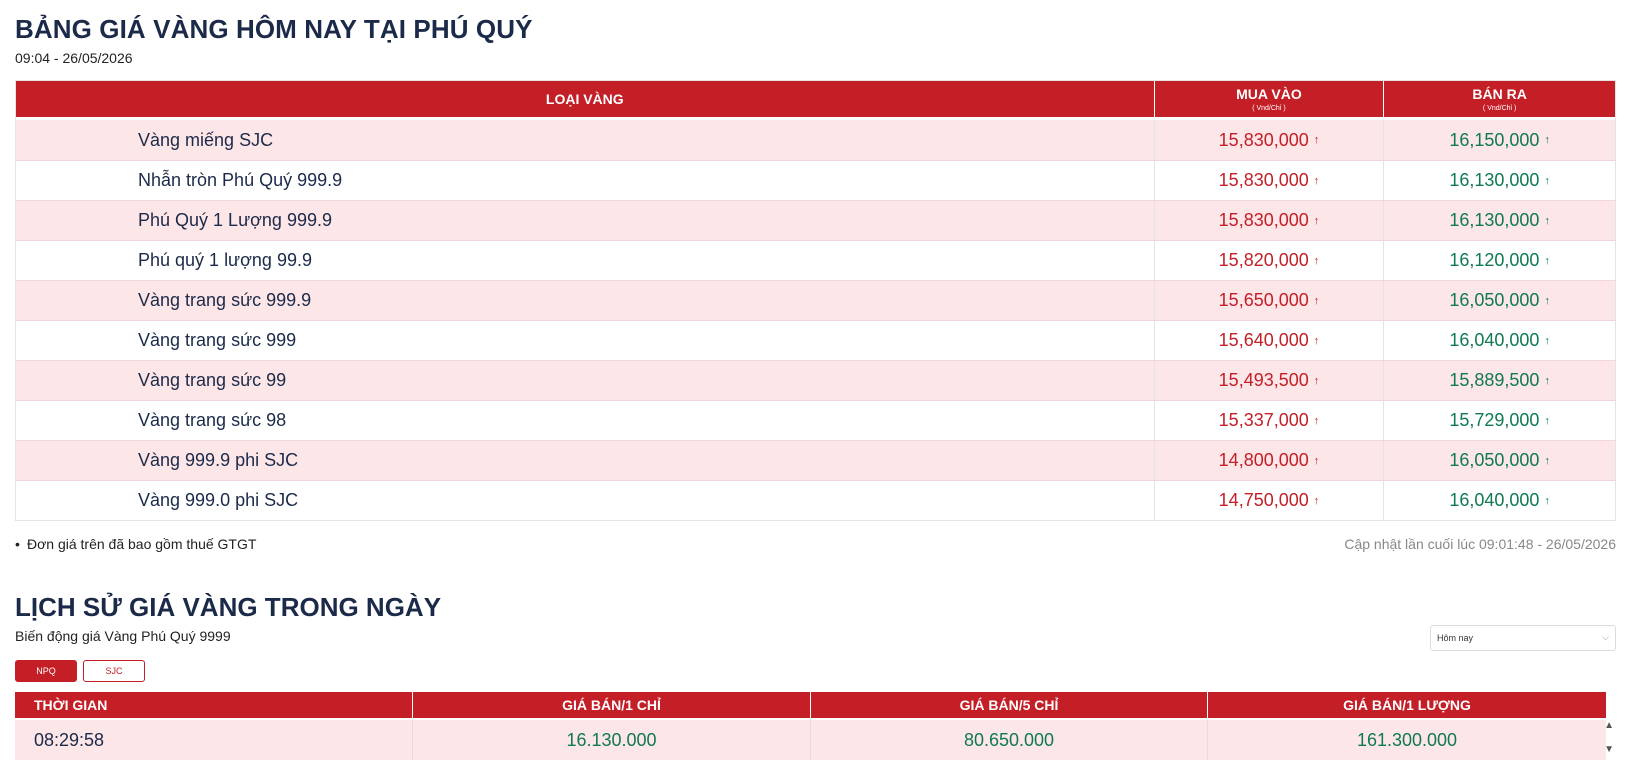  I want to click on col-gold-type: LOẠI VÀNG, so click(585, 99).